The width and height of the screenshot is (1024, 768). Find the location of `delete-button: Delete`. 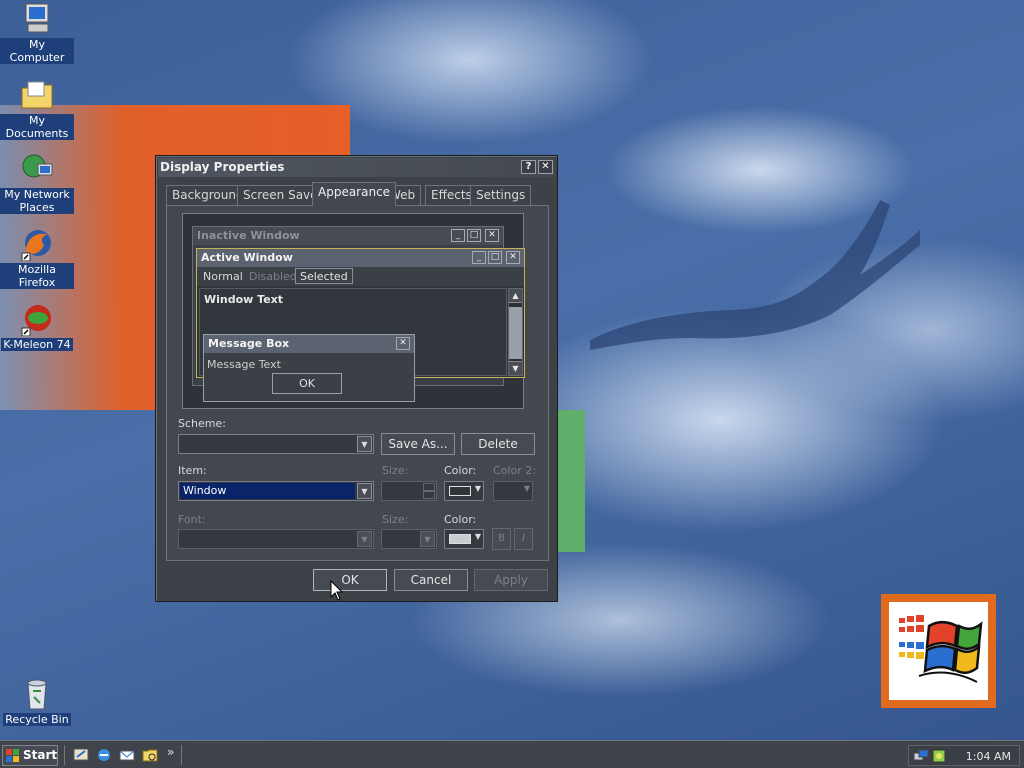

delete-button: Delete is located at coordinates (498, 444).